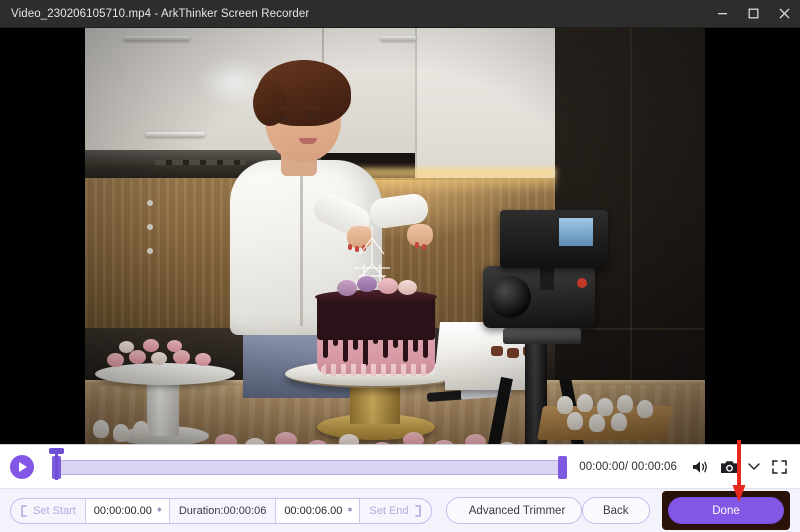 The image size is (800, 532). Describe the element at coordinates (542, 336) in the screenshot. I see `scene-camera-plate` at that location.